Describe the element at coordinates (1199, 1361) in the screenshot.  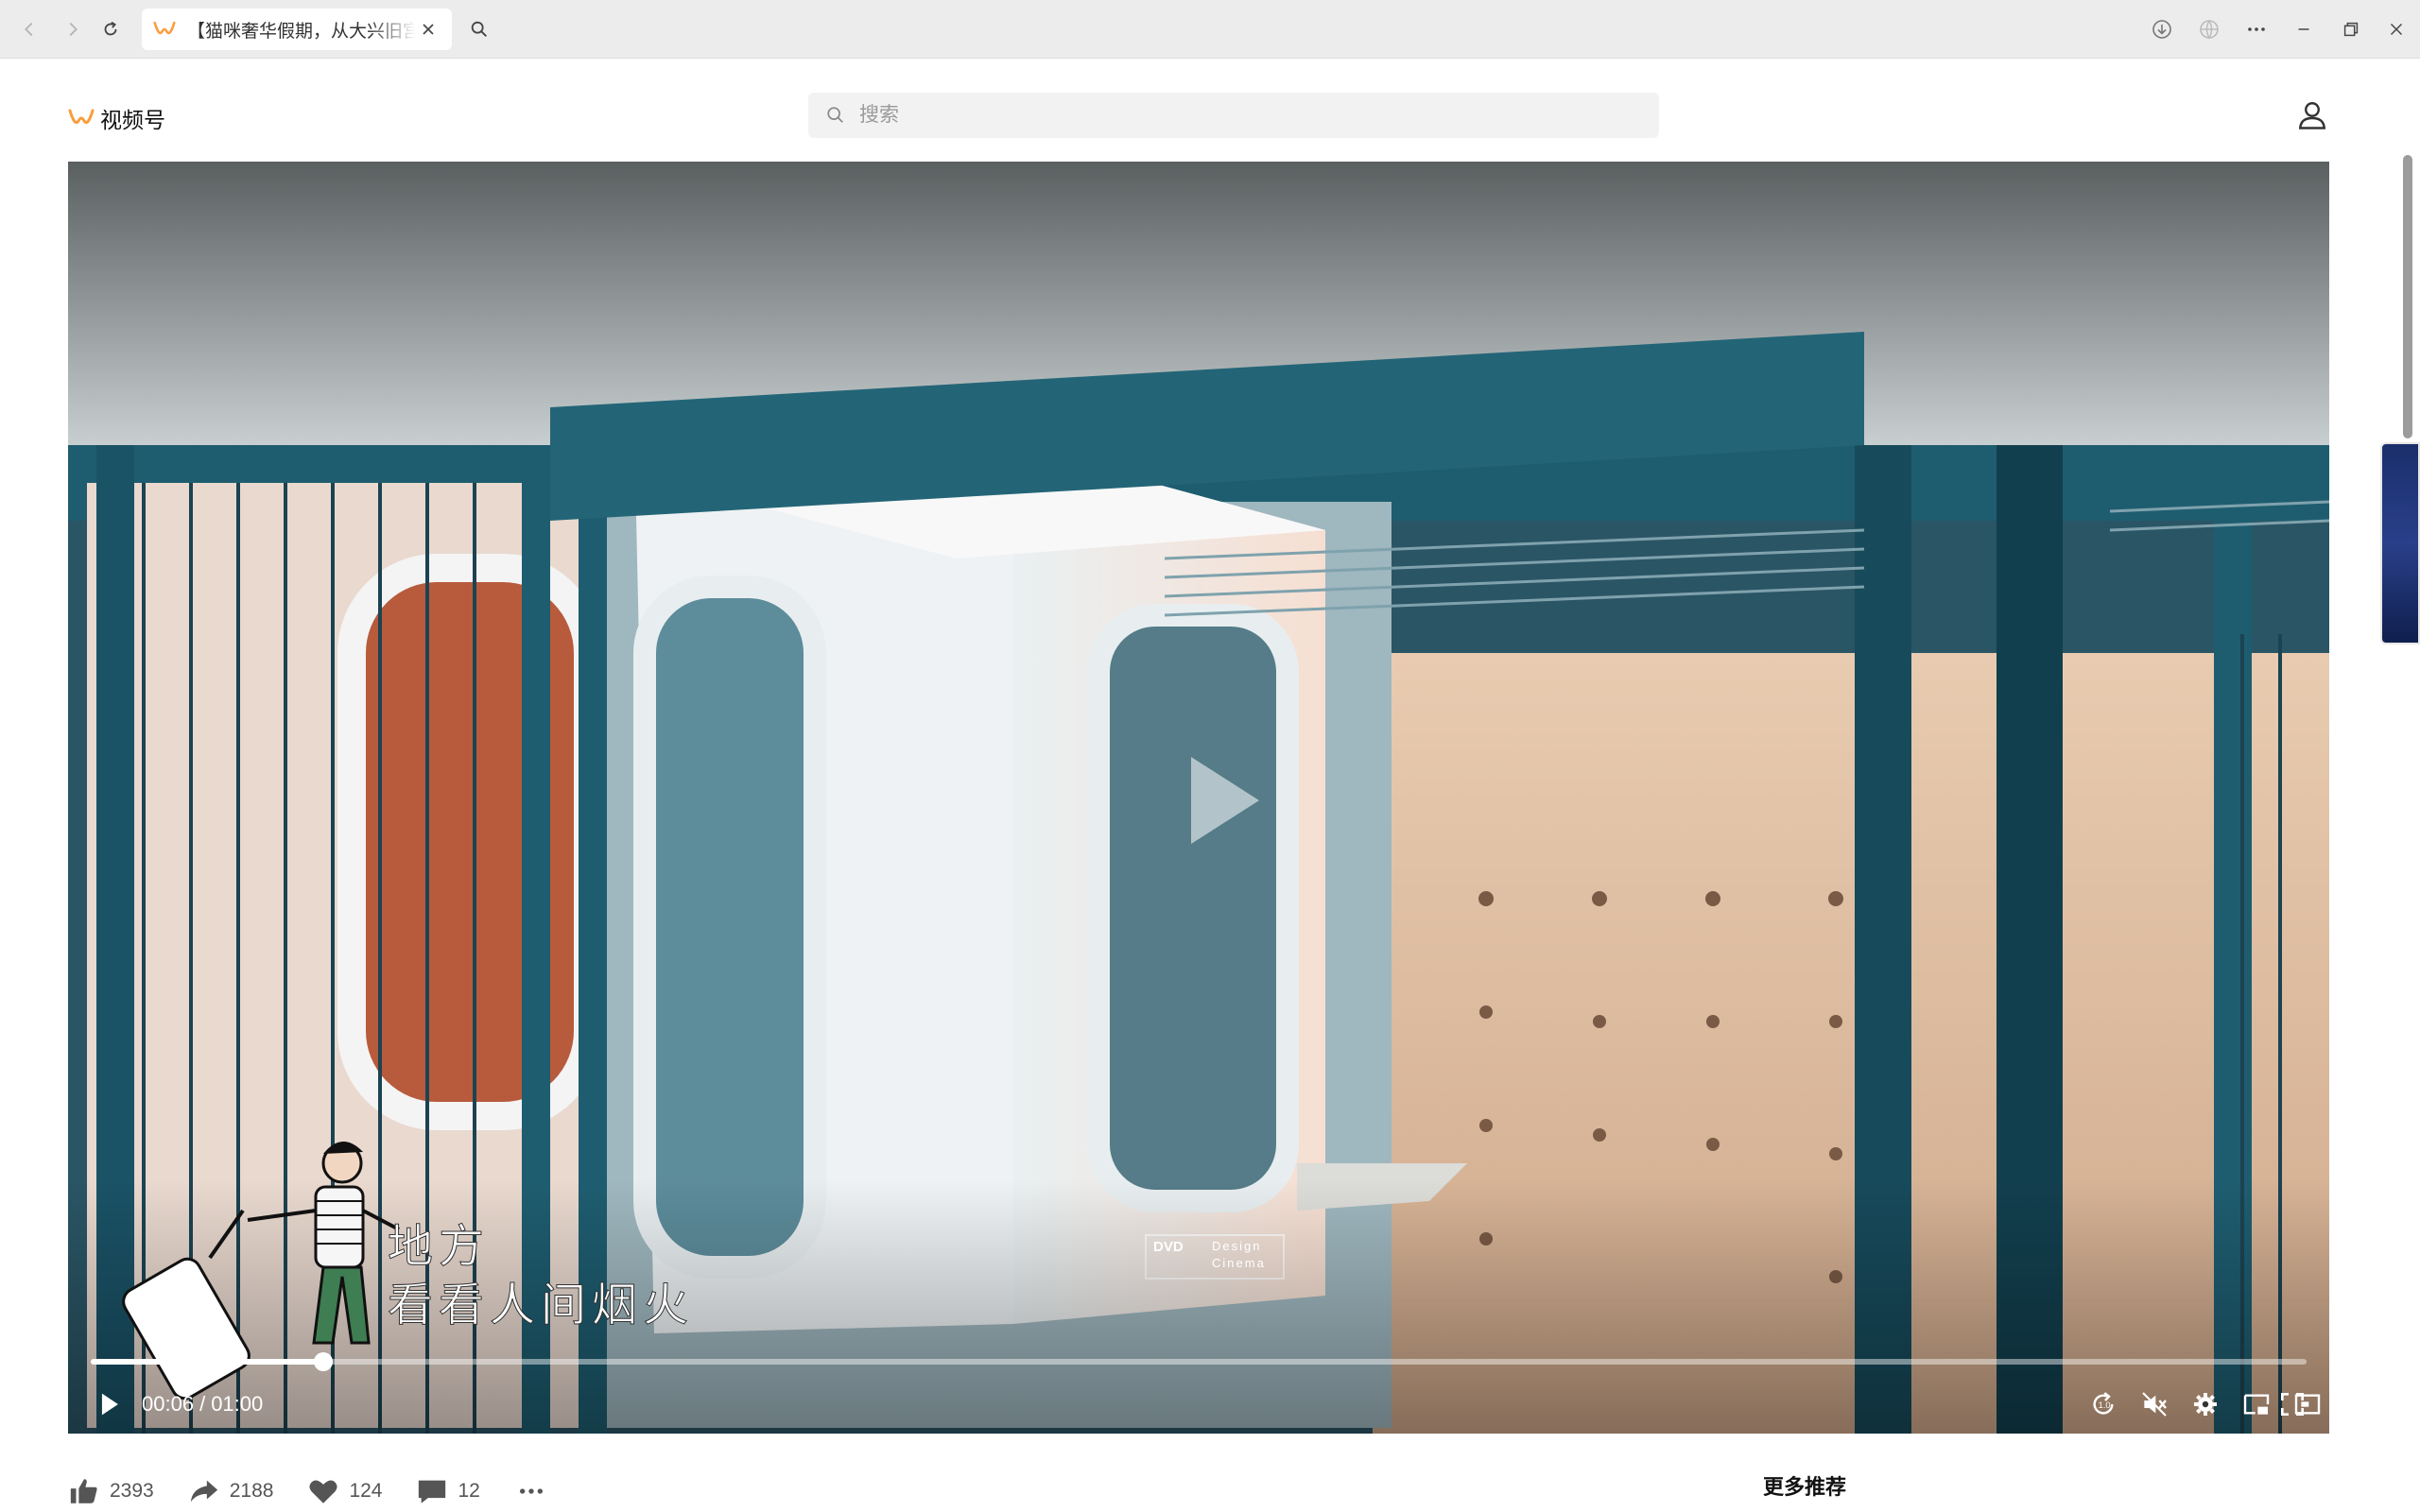
I see `progress-bar` at that location.